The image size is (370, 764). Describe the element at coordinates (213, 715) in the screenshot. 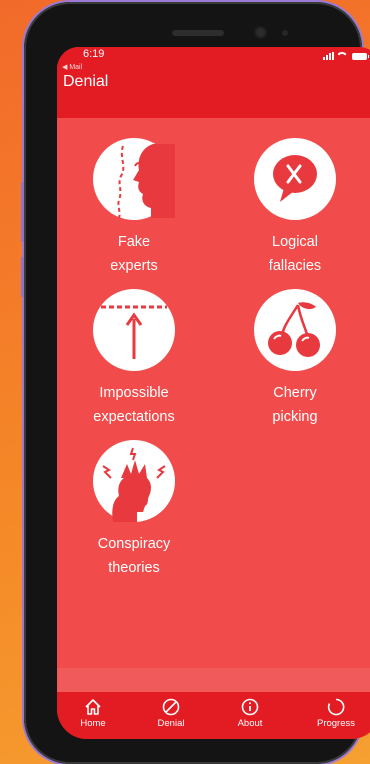

I see `bottom-nav: Home Denial About Progress` at that location.